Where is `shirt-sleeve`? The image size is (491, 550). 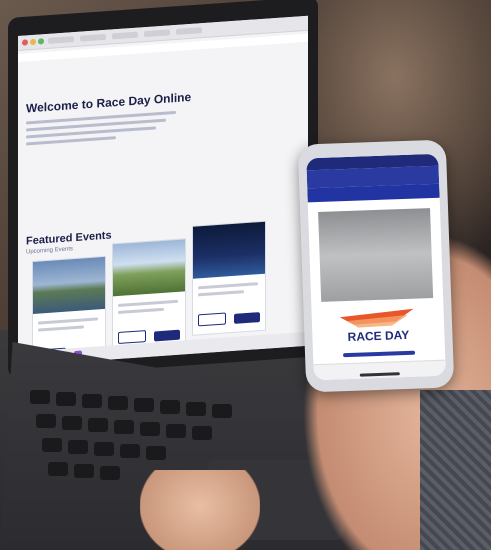 shirt-sleeve is located at coordinates (455, 470).